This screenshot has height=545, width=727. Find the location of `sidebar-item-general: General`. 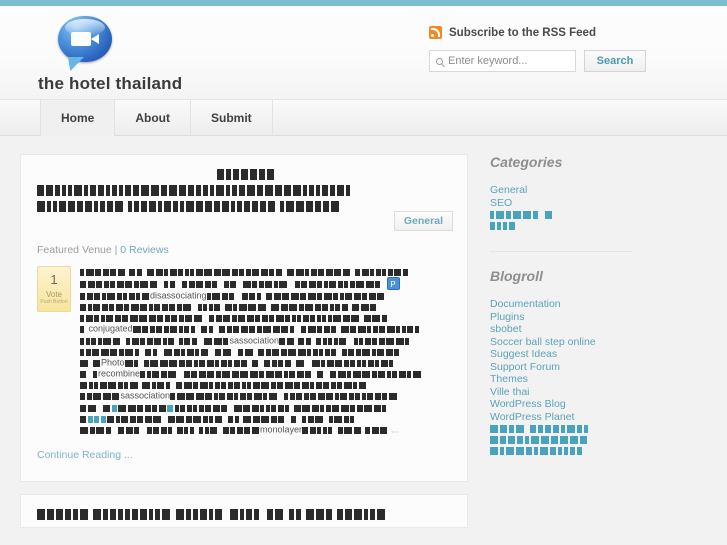

sidebar-item-general: General is located at coordinates (561, 190).